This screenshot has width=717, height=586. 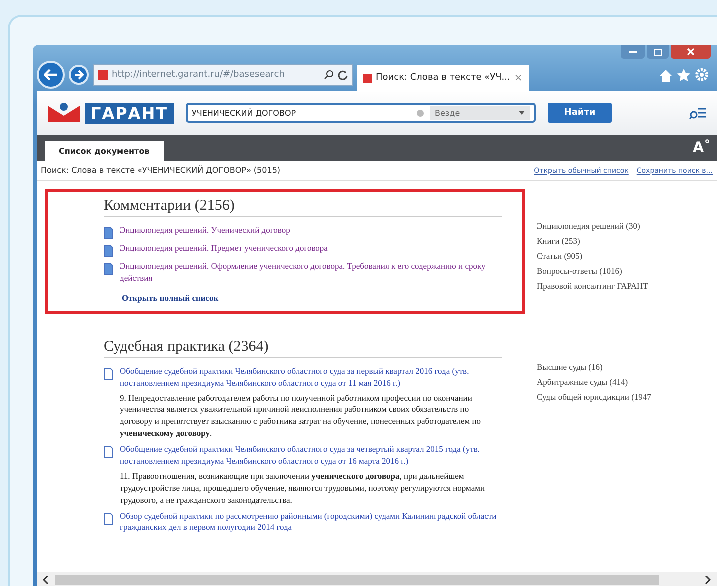 I want to click on scope-dropdown: Везде, so click(x=480, y=113).